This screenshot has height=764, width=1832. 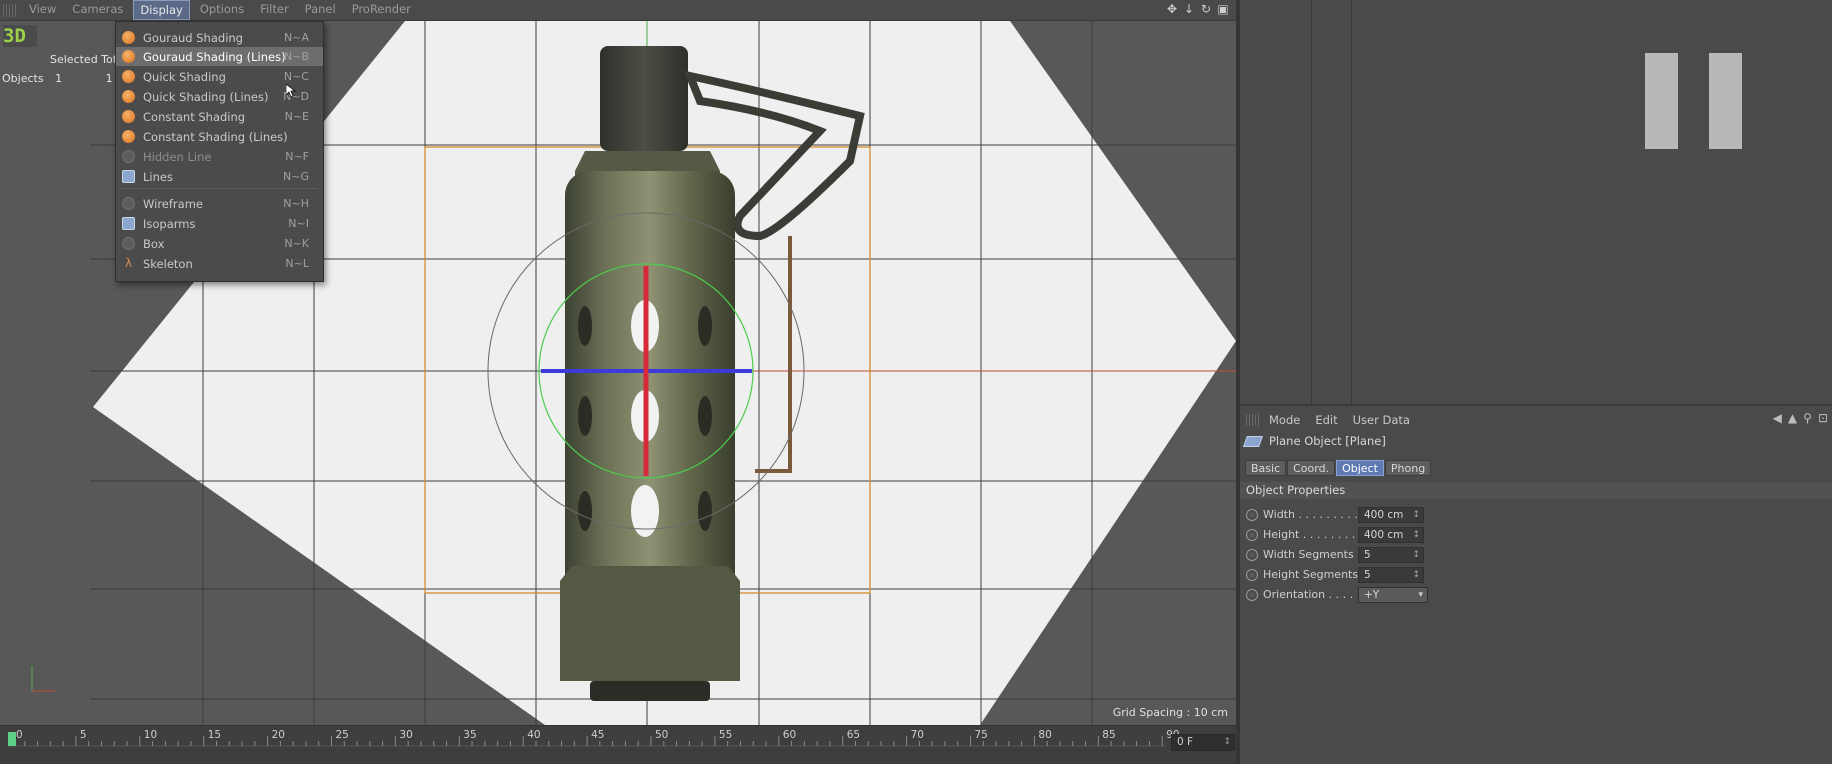 What do you see at coordinates (128, 37) in the screenshot?
I see `gouraud-shading-icon` at bounding box center [128, 37].